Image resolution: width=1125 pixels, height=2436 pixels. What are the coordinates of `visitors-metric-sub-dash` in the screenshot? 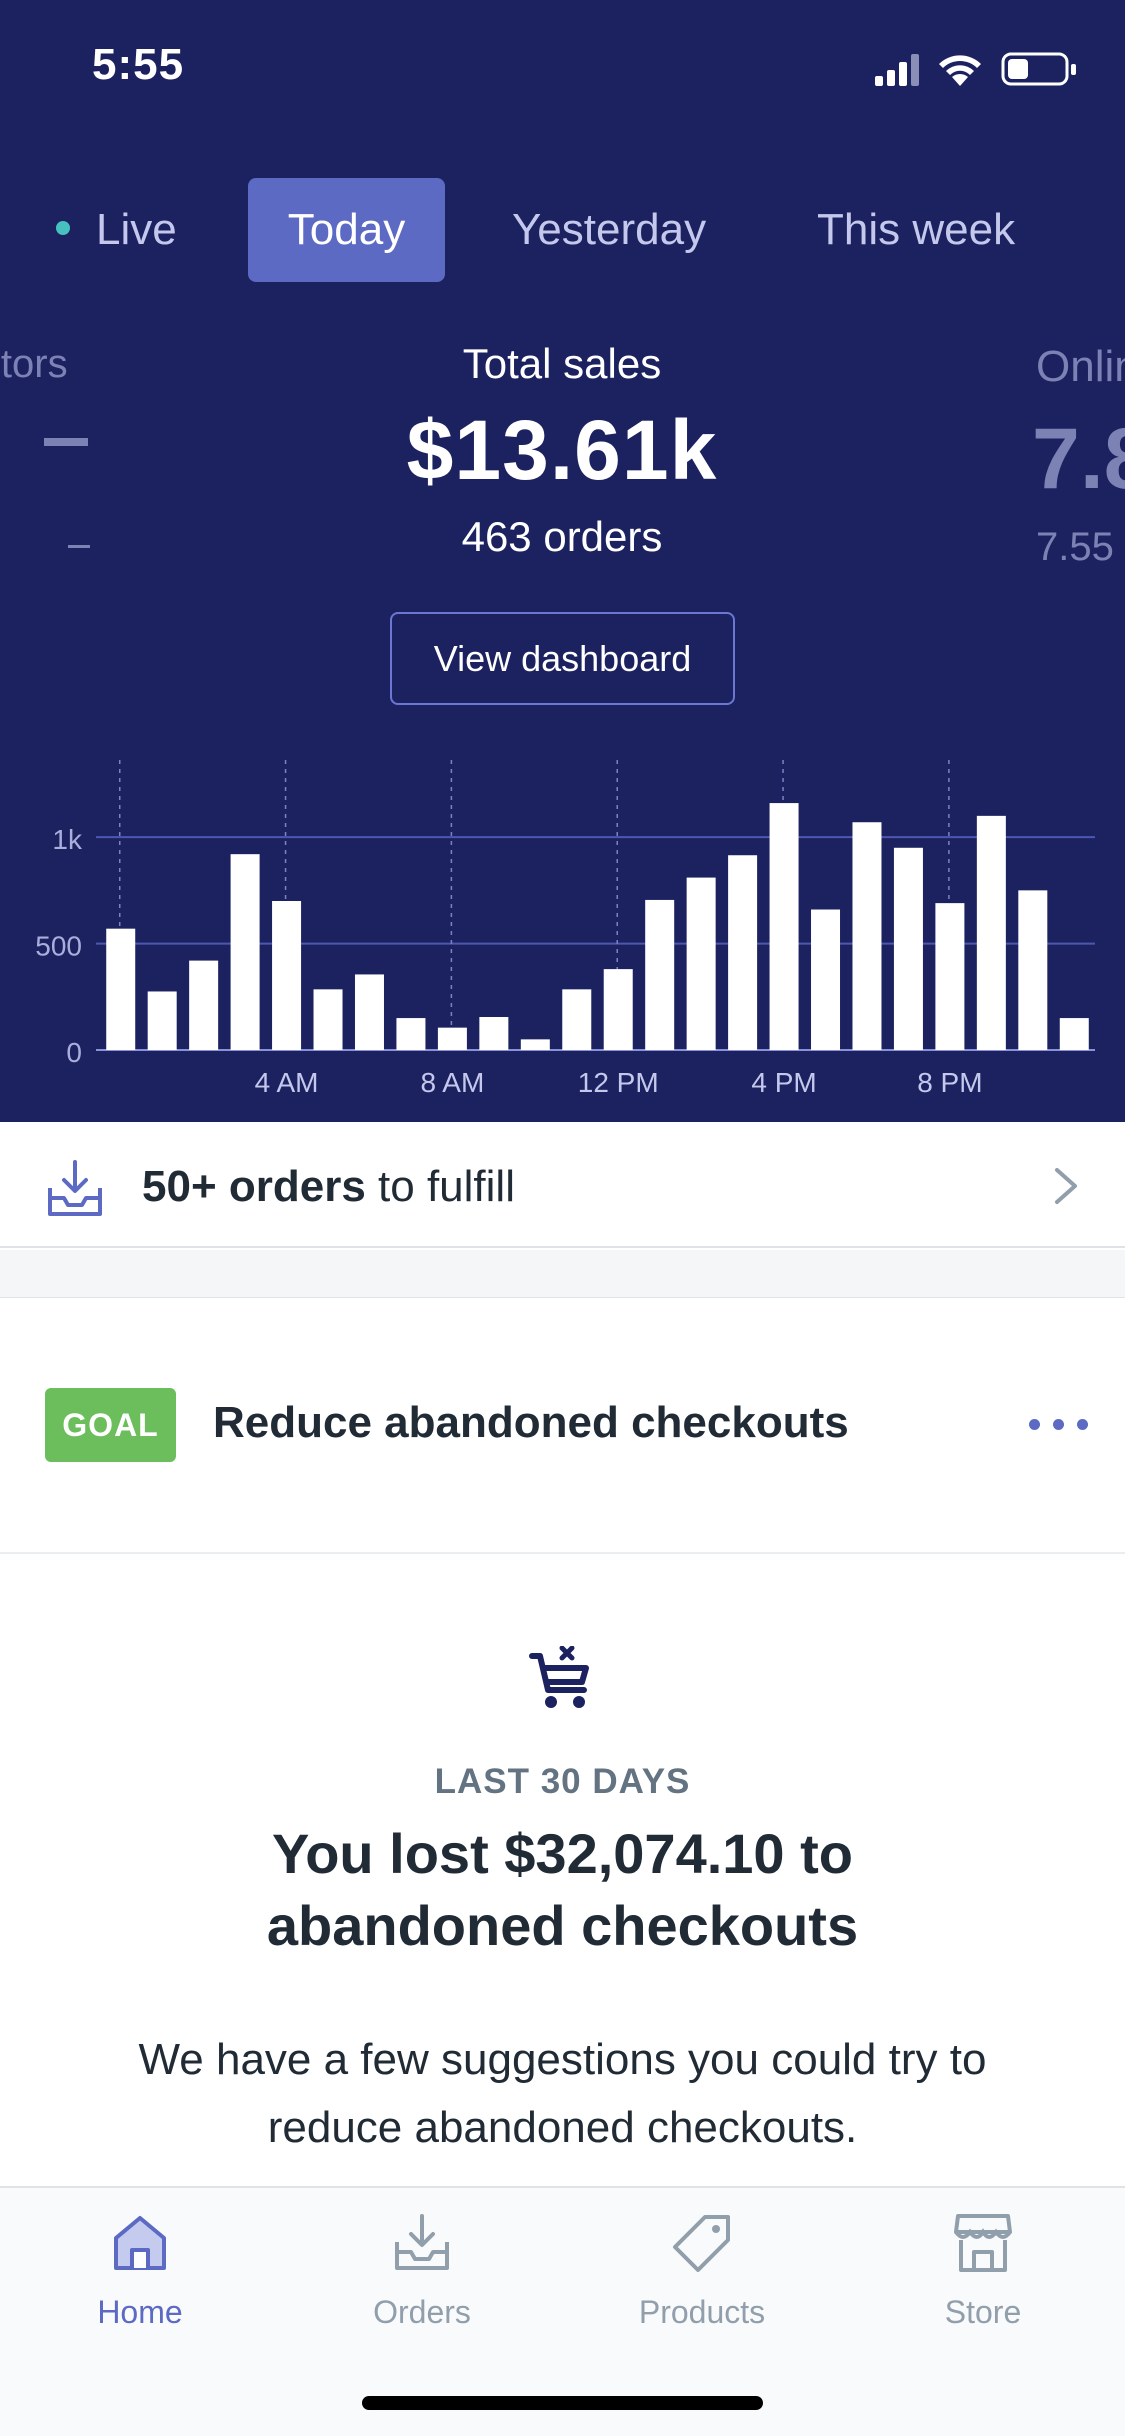 It's located at (79, 546).